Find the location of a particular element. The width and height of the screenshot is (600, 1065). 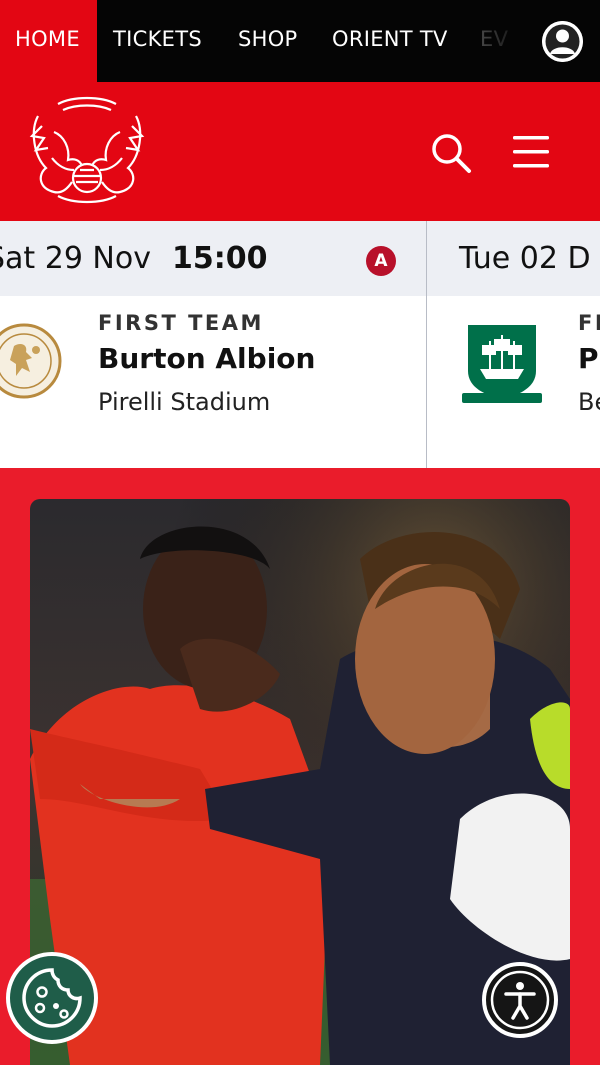

fixture-card: Tue 02 D FI Pl Be is located at coordinates (513, 344).